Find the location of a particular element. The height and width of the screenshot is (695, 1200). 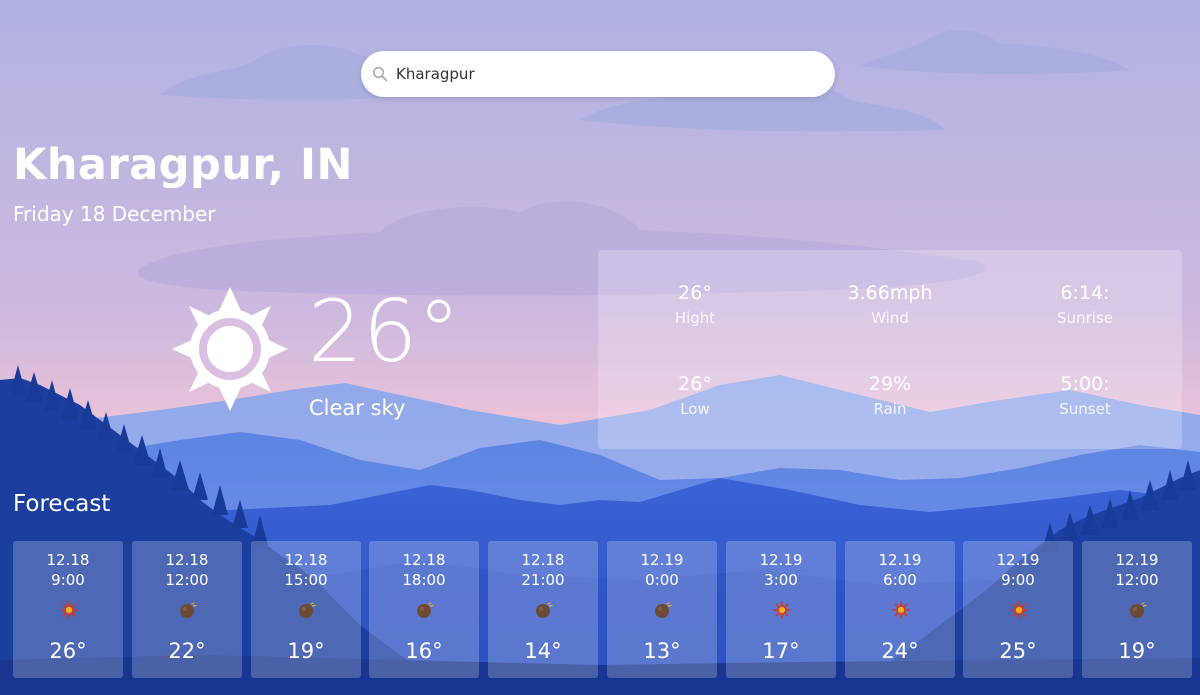

forecast-card: 12.18 9:00 26° is located at coordinates (68, 609).